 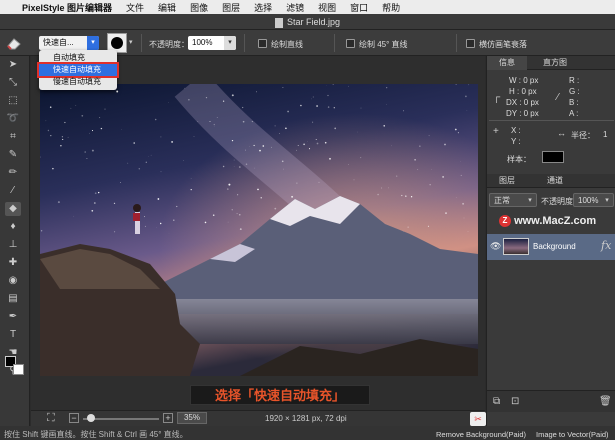 What do you see at coordinates (555, 221) in the screenshot?
I see `watermark-text: www.MacZ.com` at bounding box center [555, 221].